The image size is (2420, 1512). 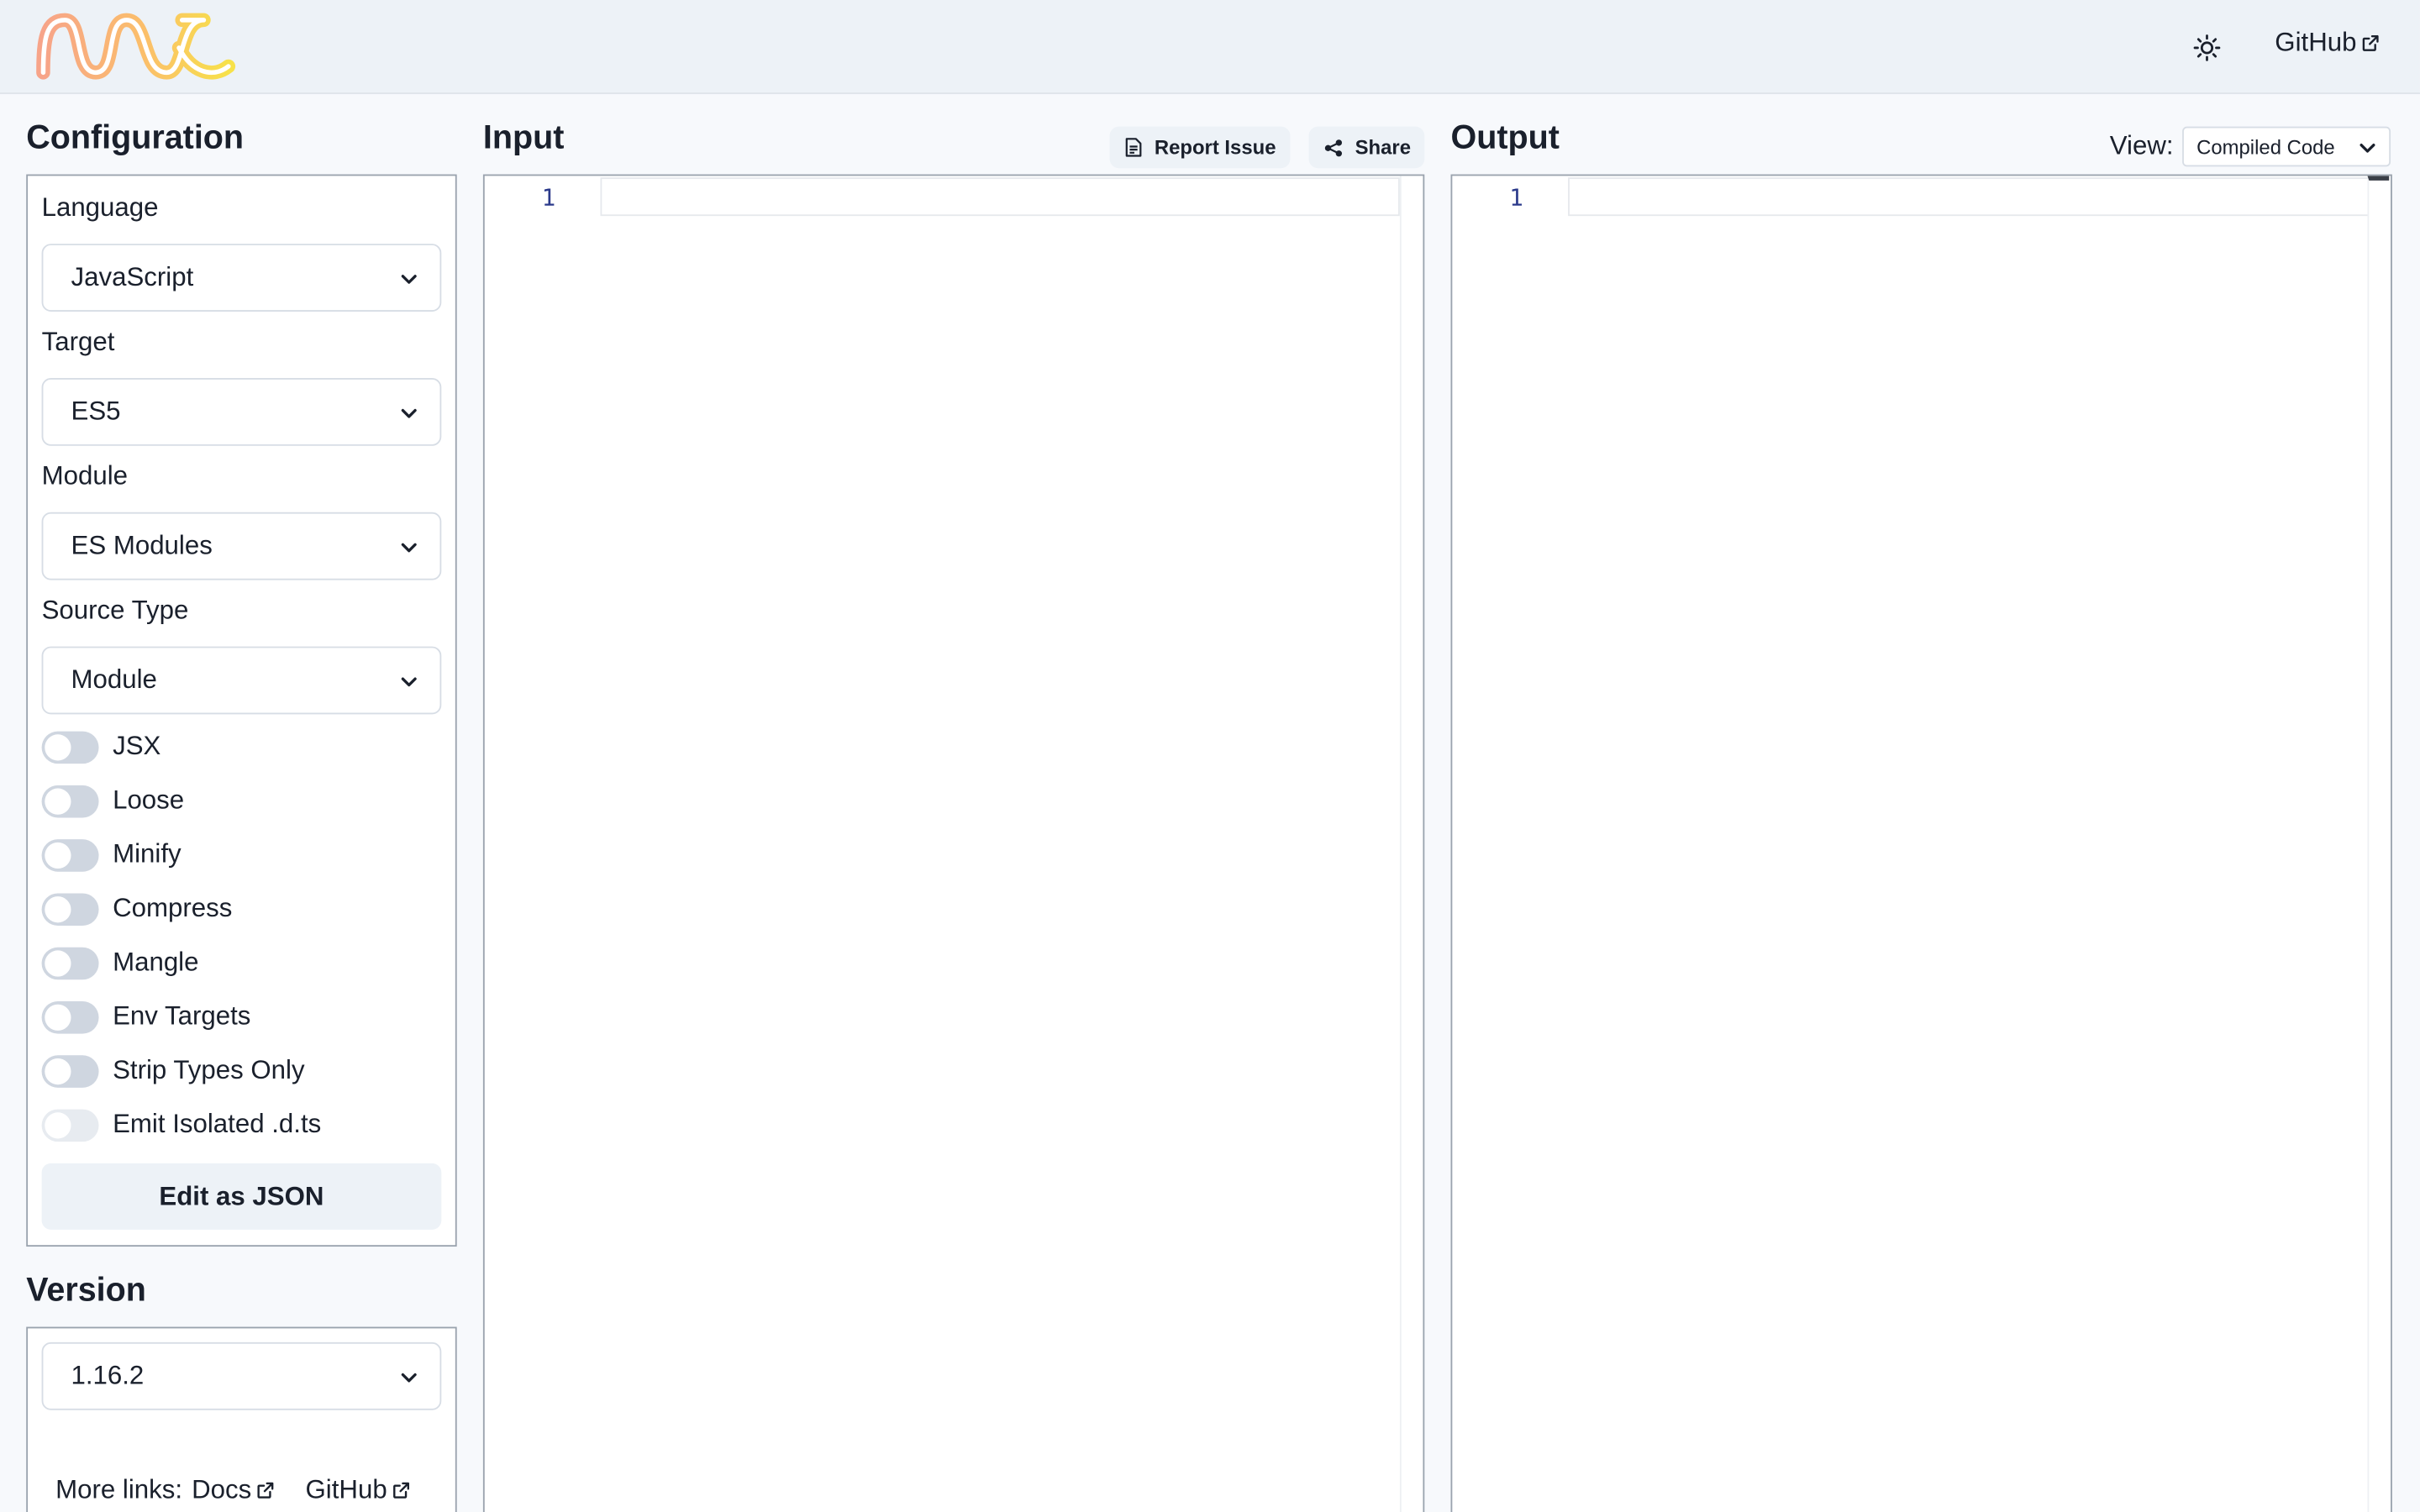 What do you see at coordinates (218, 1124) in the screenshot?
I see `toggle-label: Emit Isolated .d.ts` at bounding box center [218, 1124].